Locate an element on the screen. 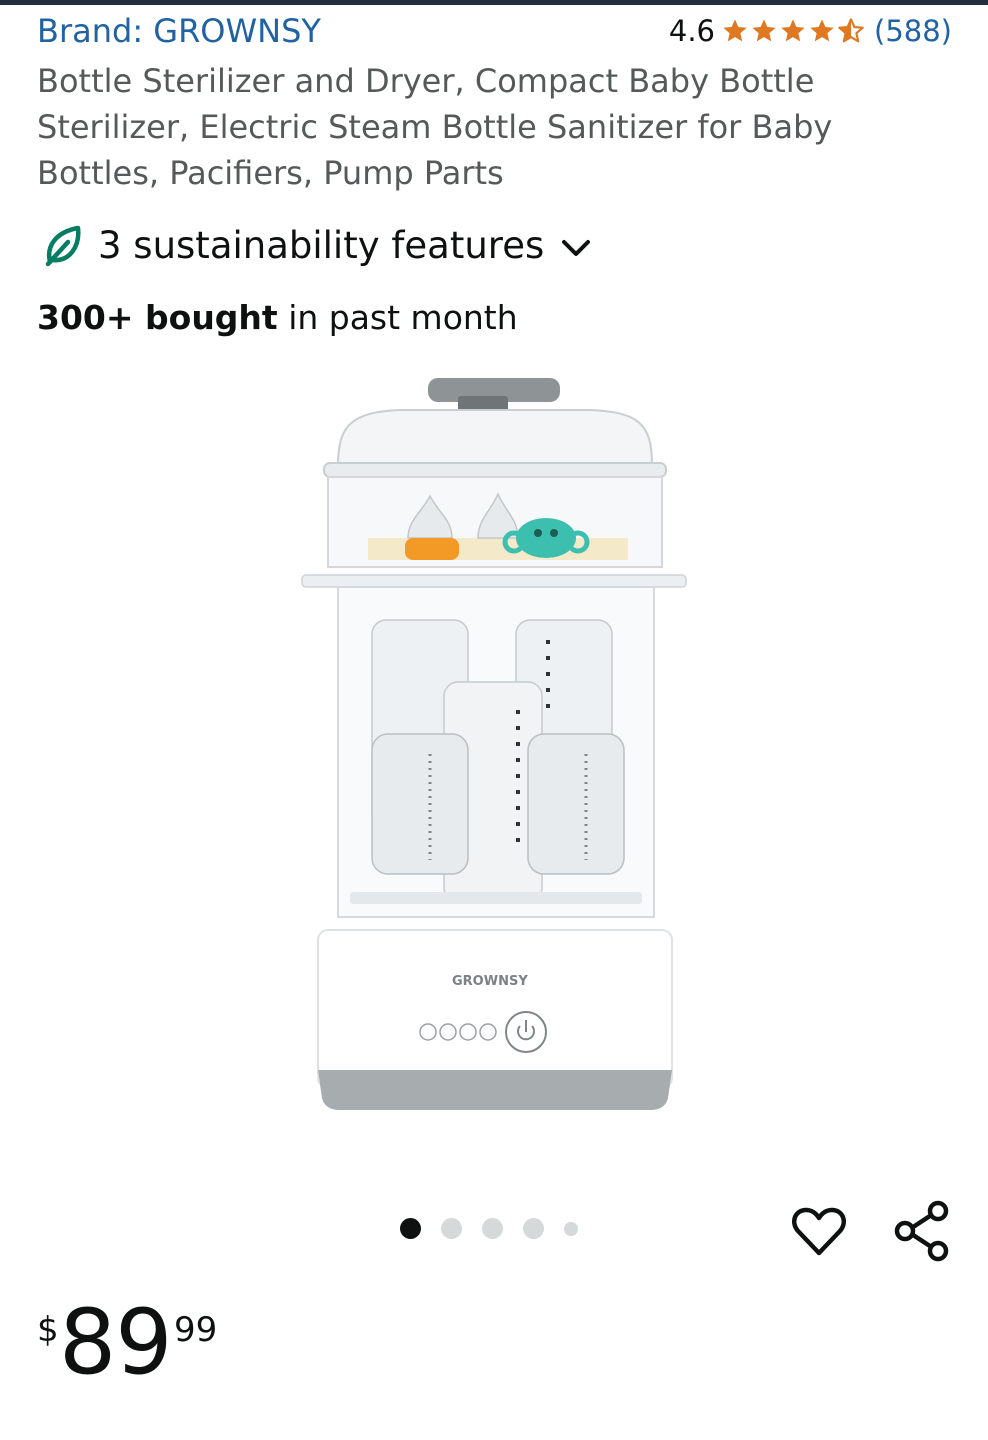 Image resolution: width=988 pixels, height=1440 pixels. leaf-icon is located at coordinates (63, 246).